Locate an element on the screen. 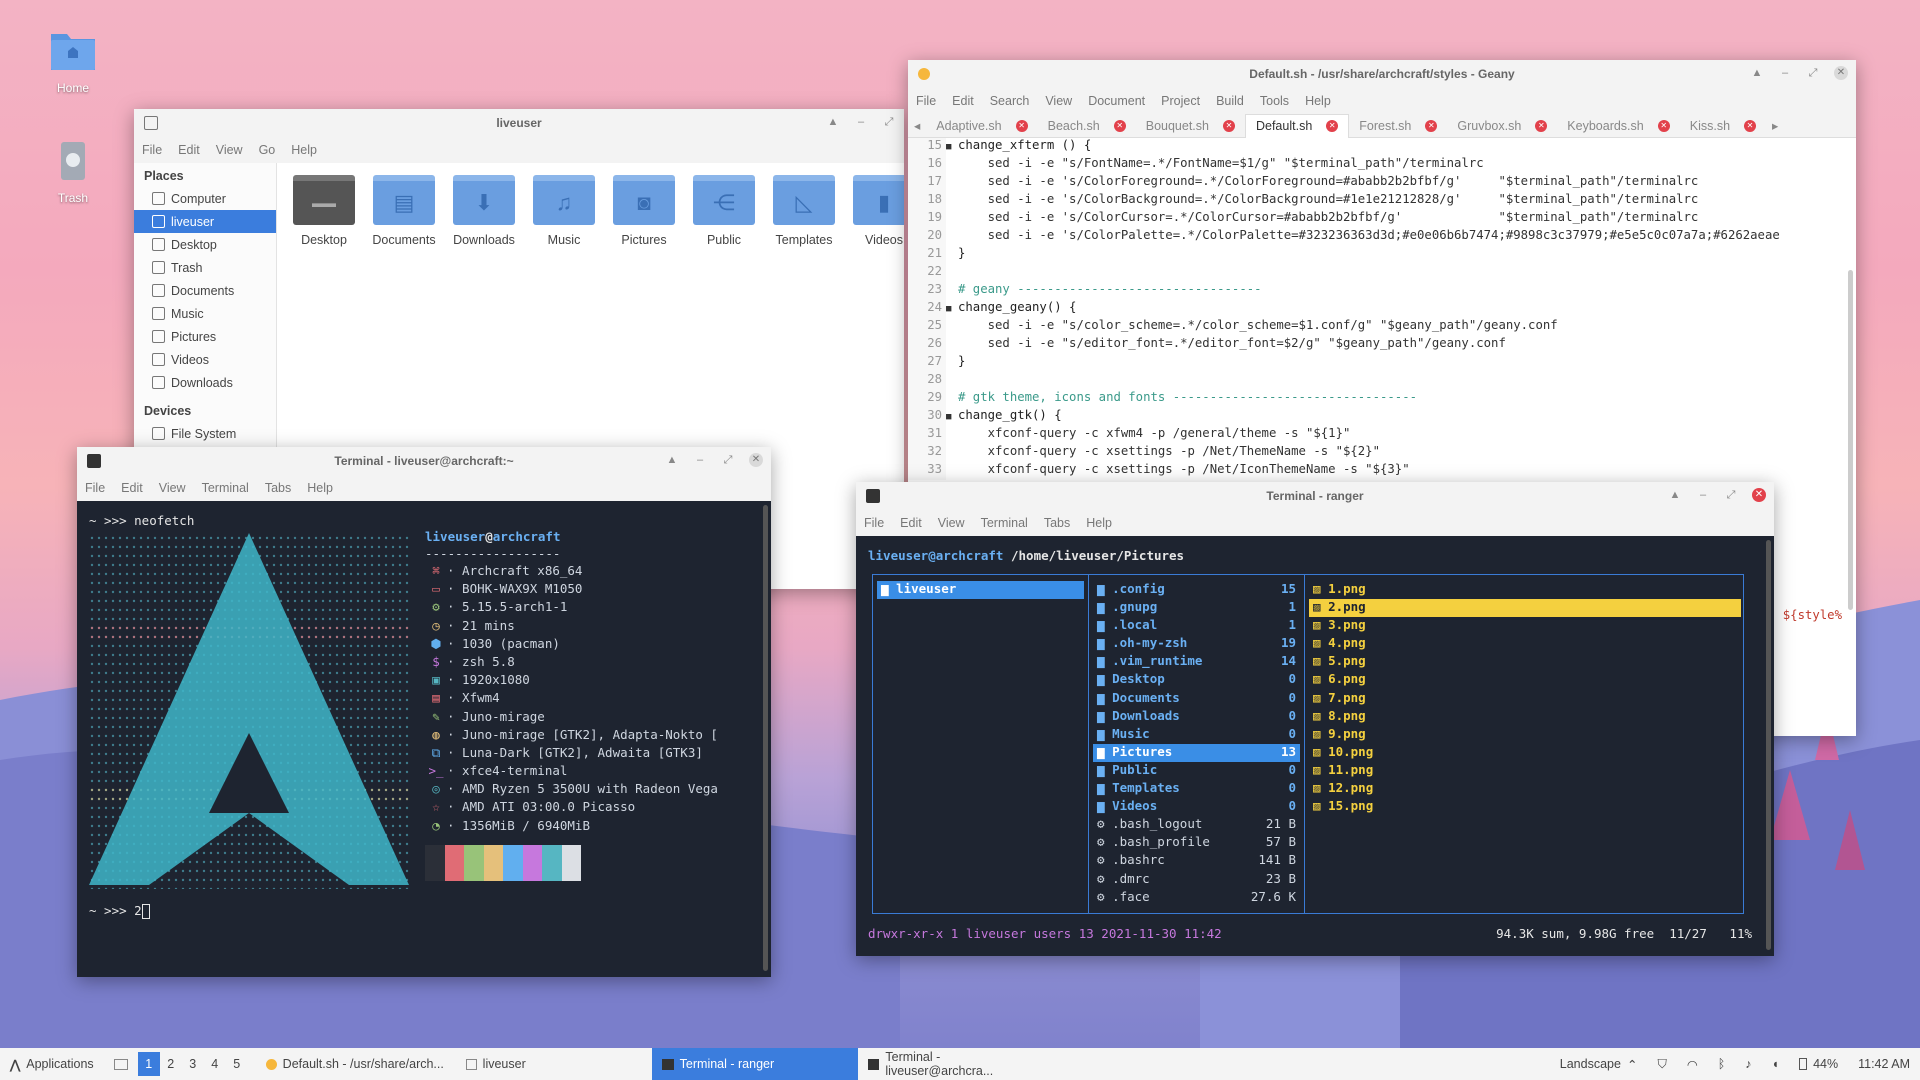  shield-icon: ⛉ is located at coordinates (1661, 1064).